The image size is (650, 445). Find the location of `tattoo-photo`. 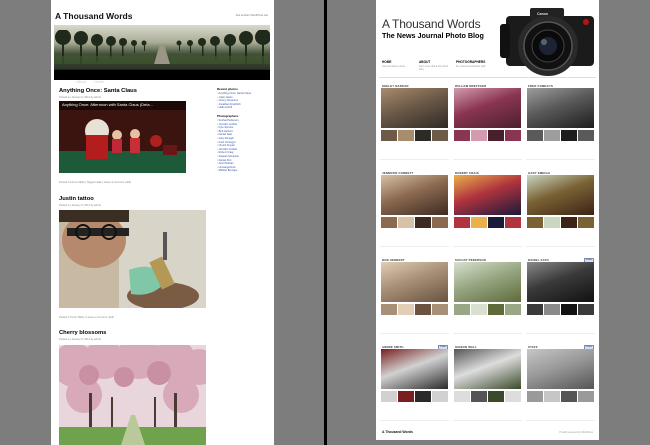

tattoo-photo is located at coordinates (132, 259).